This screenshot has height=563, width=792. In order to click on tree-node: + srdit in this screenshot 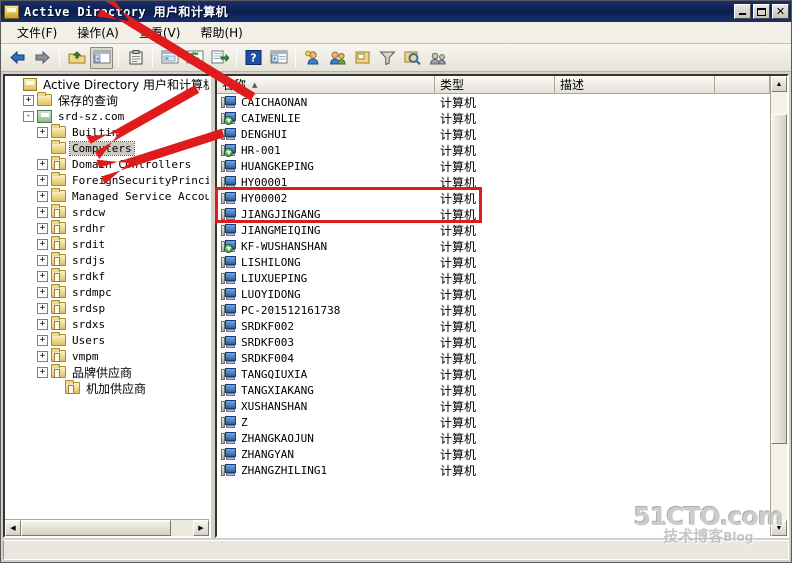, I will do `click(107, 244)`.